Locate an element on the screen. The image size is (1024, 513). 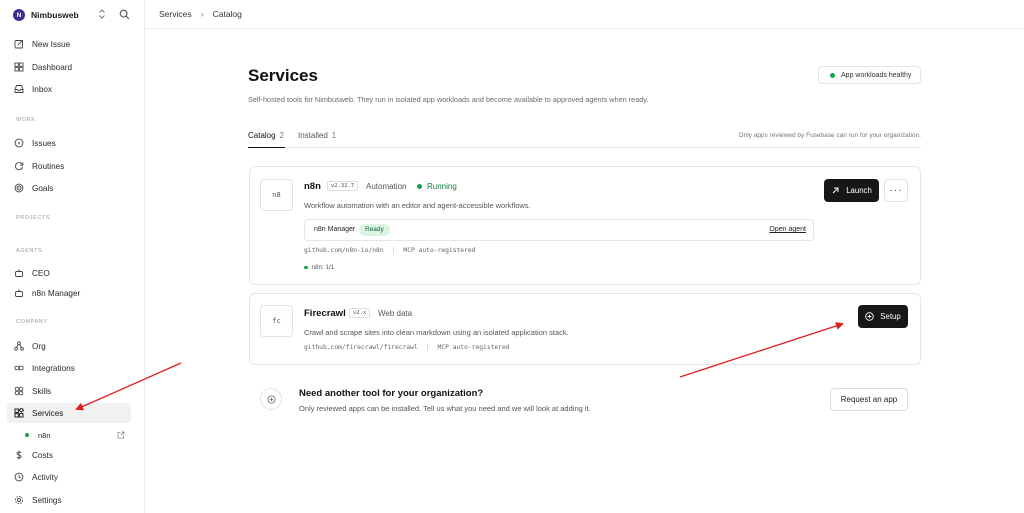
sidebar-item-costs: Costs is located at coordinates (69, 455).